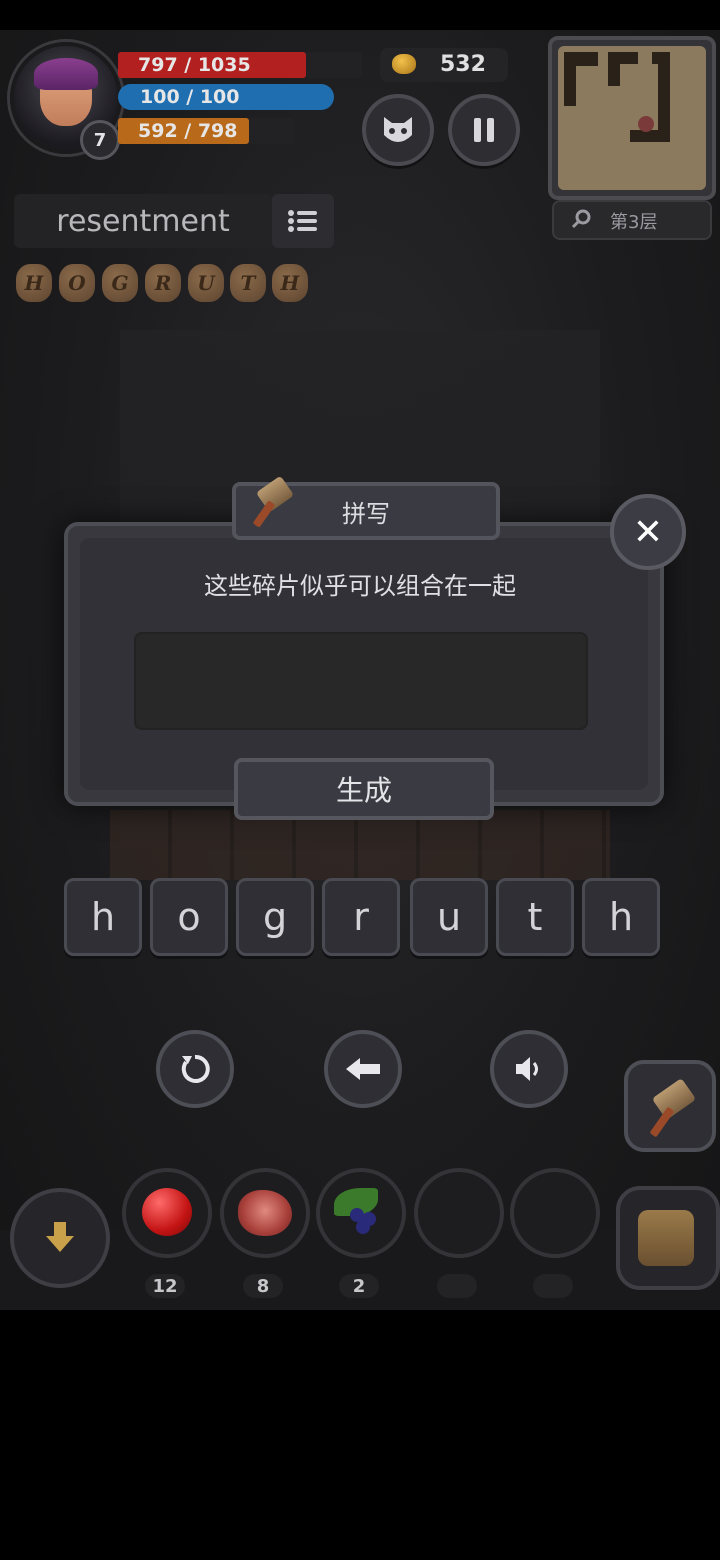 This screenshot has width=720, height=1560. Describe the element at coordinates (100, 140) in the screenshot. I see `player-level-badge: 7` at that location.